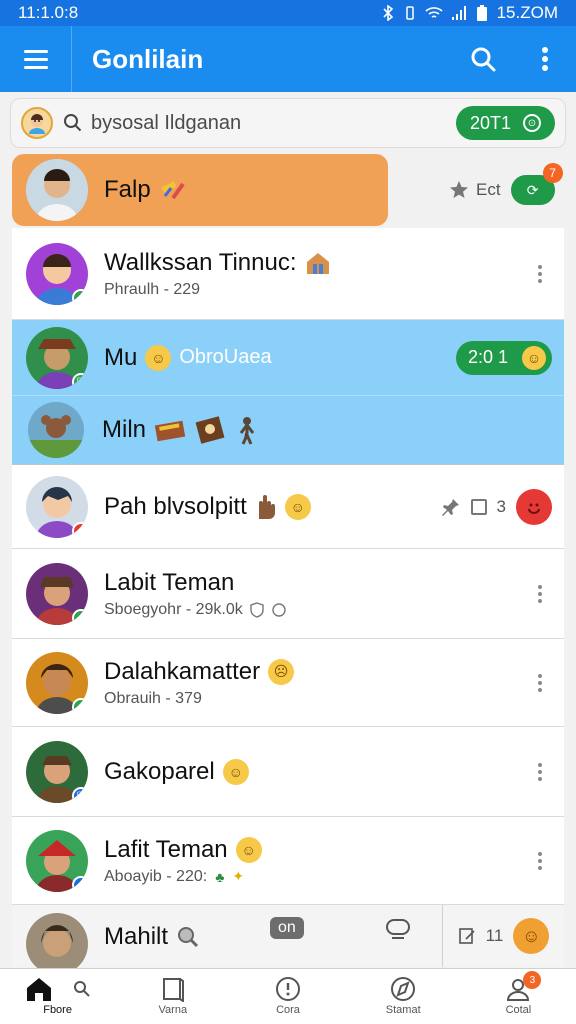 This screenshot has width=576, height=1024. I want to click on smile-icon, so click(534, 508).